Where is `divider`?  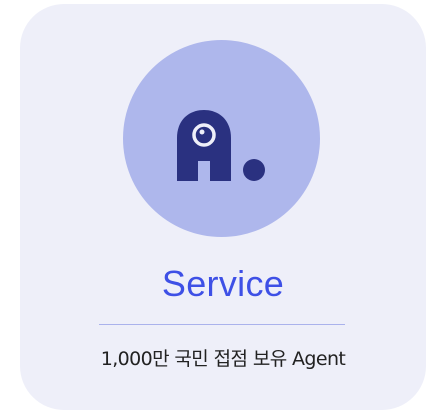 divider is located at coordinates (222, 324).